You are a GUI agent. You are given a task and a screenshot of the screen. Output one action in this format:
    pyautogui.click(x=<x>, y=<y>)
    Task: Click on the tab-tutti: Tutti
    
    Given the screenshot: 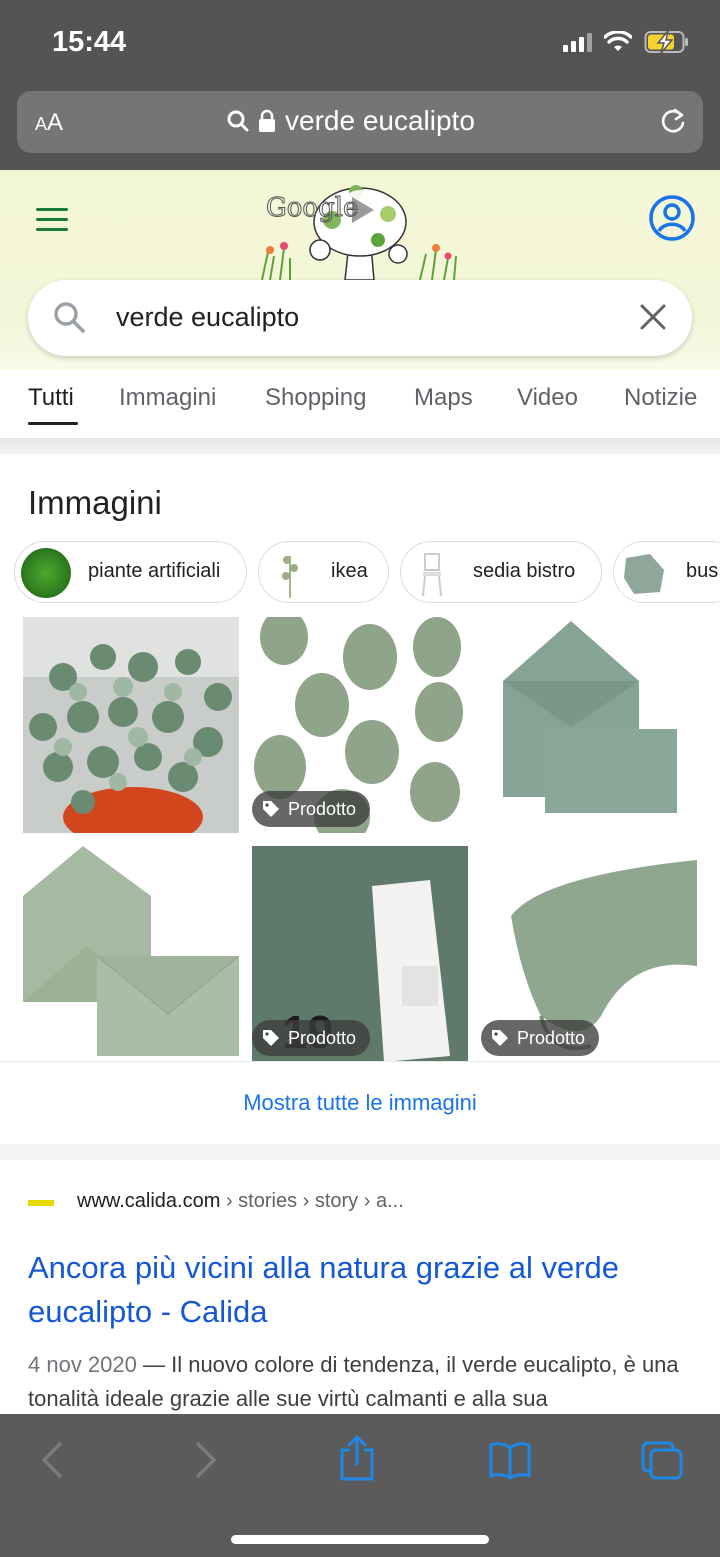 What is the action you would take?
    pyautogui.click(x=51, y=398)
    